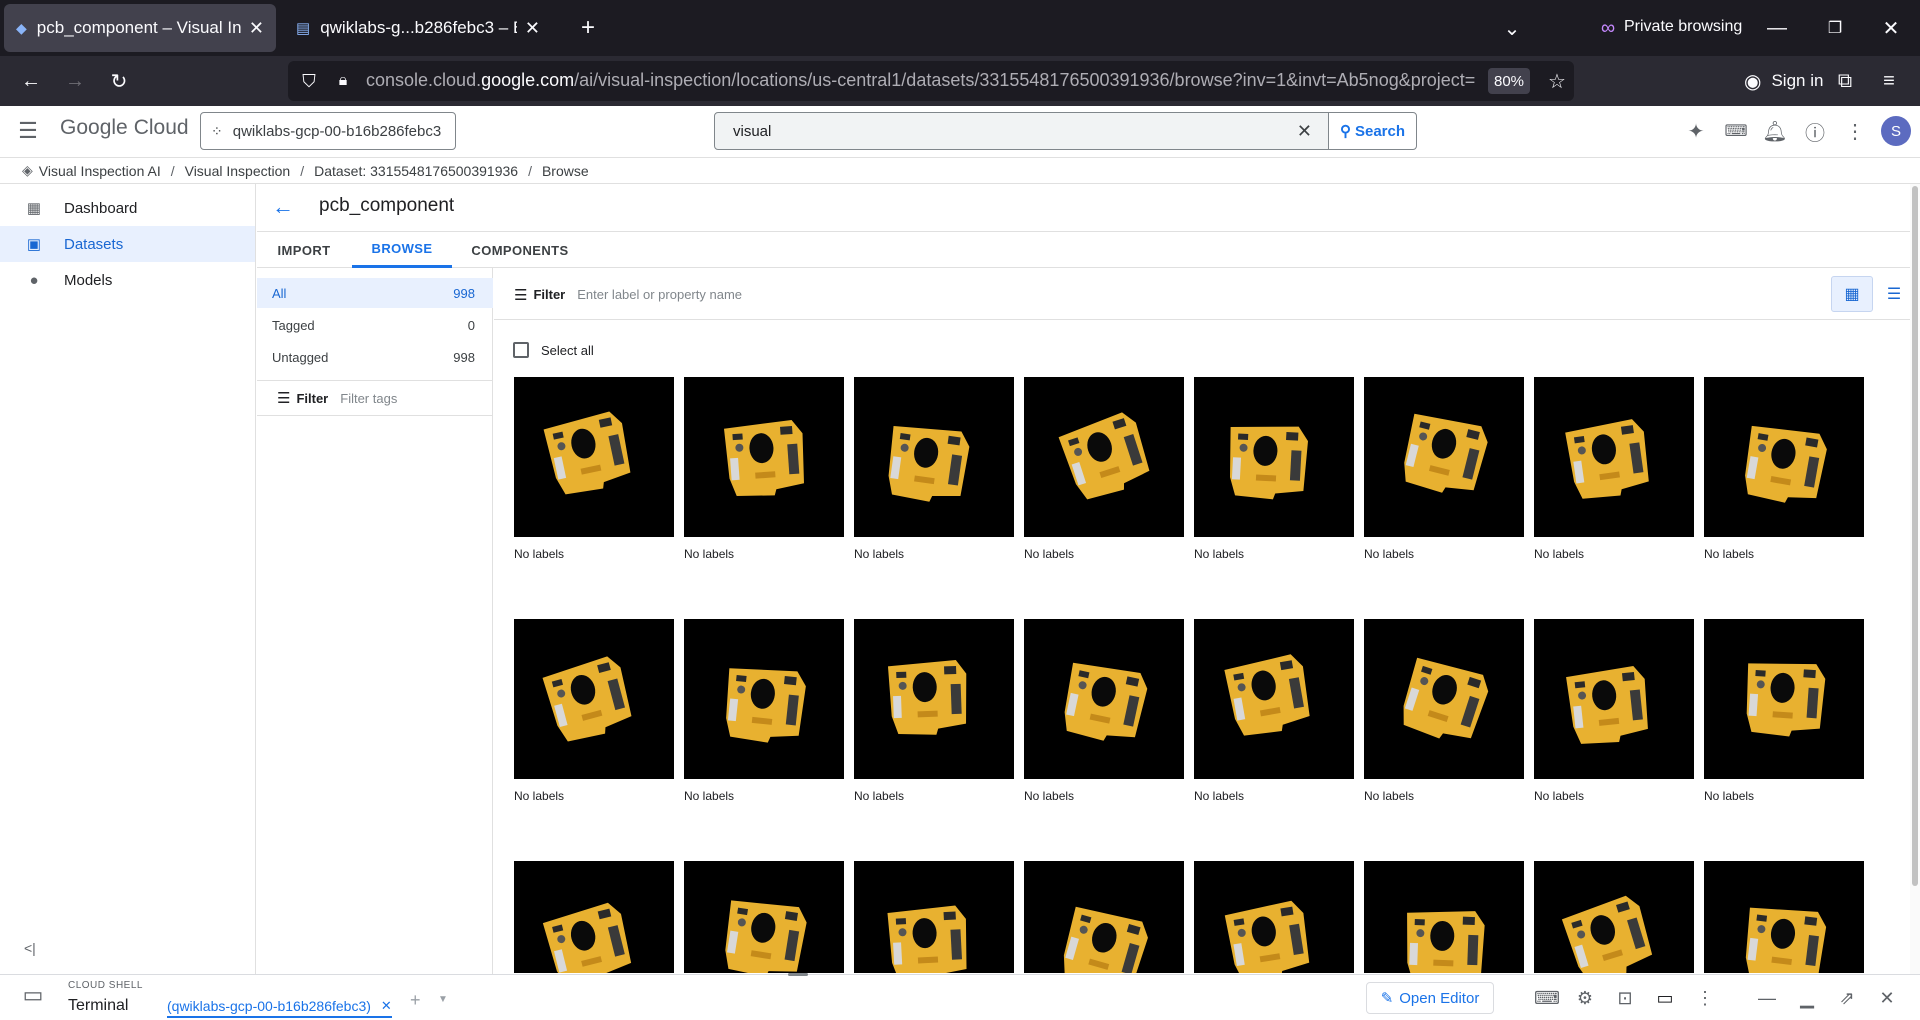 Image resolution: width=1920 pixels, height=1020 pixels. Describe the element at coordinates (1915, 536) in the screenshot. I see `scrollbar-thumb` at that location.